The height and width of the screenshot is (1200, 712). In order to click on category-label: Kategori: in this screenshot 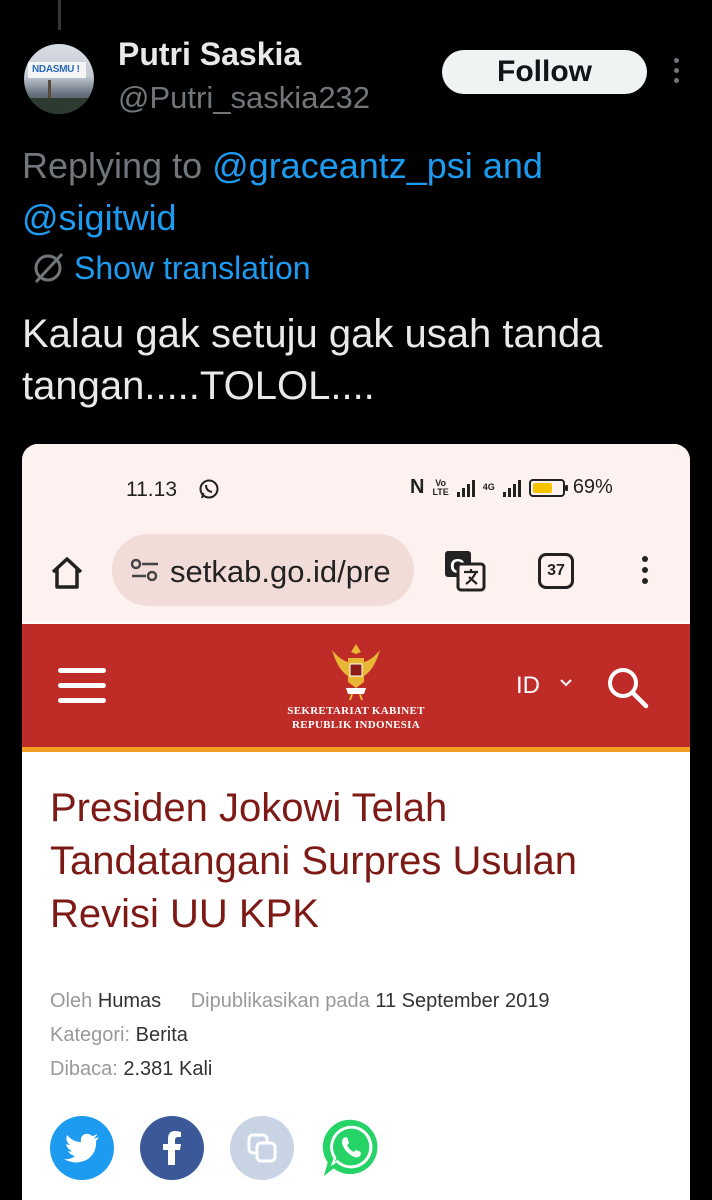, I will do `click(90, 1035)`.